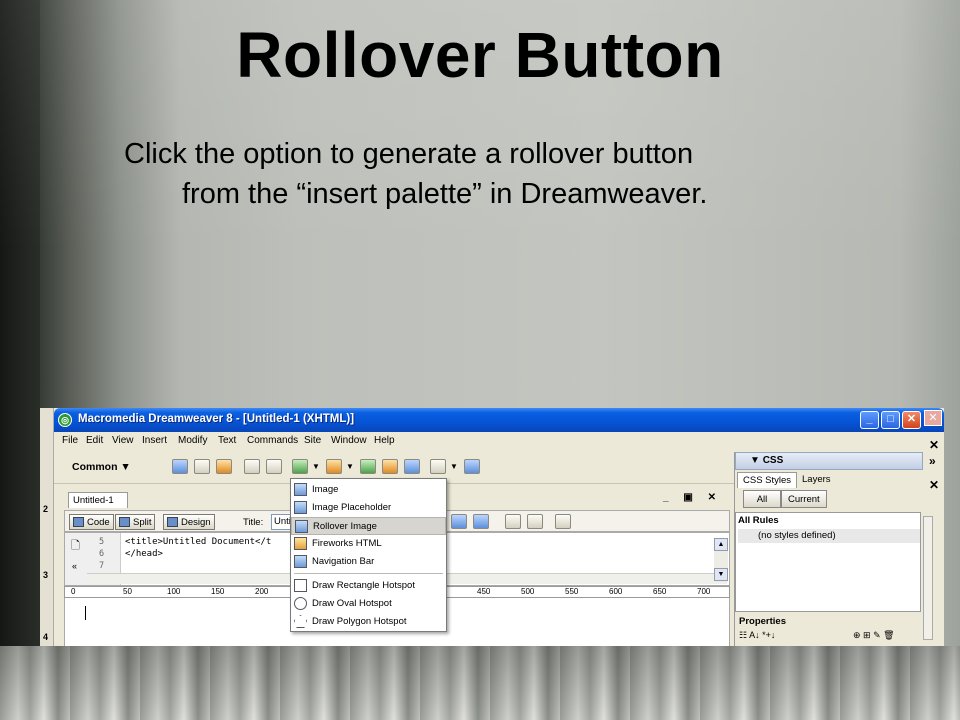  I want to click on ruler-tick: 200, so click(262, 591).